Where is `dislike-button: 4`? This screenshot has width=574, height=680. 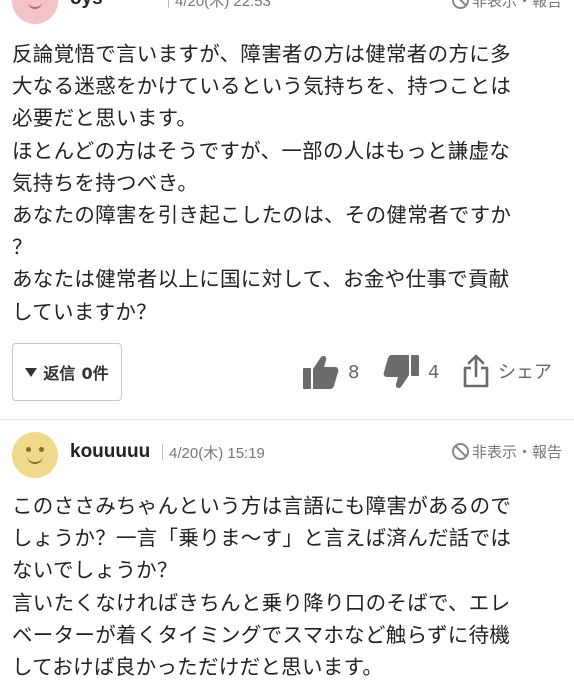
dislike-button: 4 is located at coordinates (410, 372).